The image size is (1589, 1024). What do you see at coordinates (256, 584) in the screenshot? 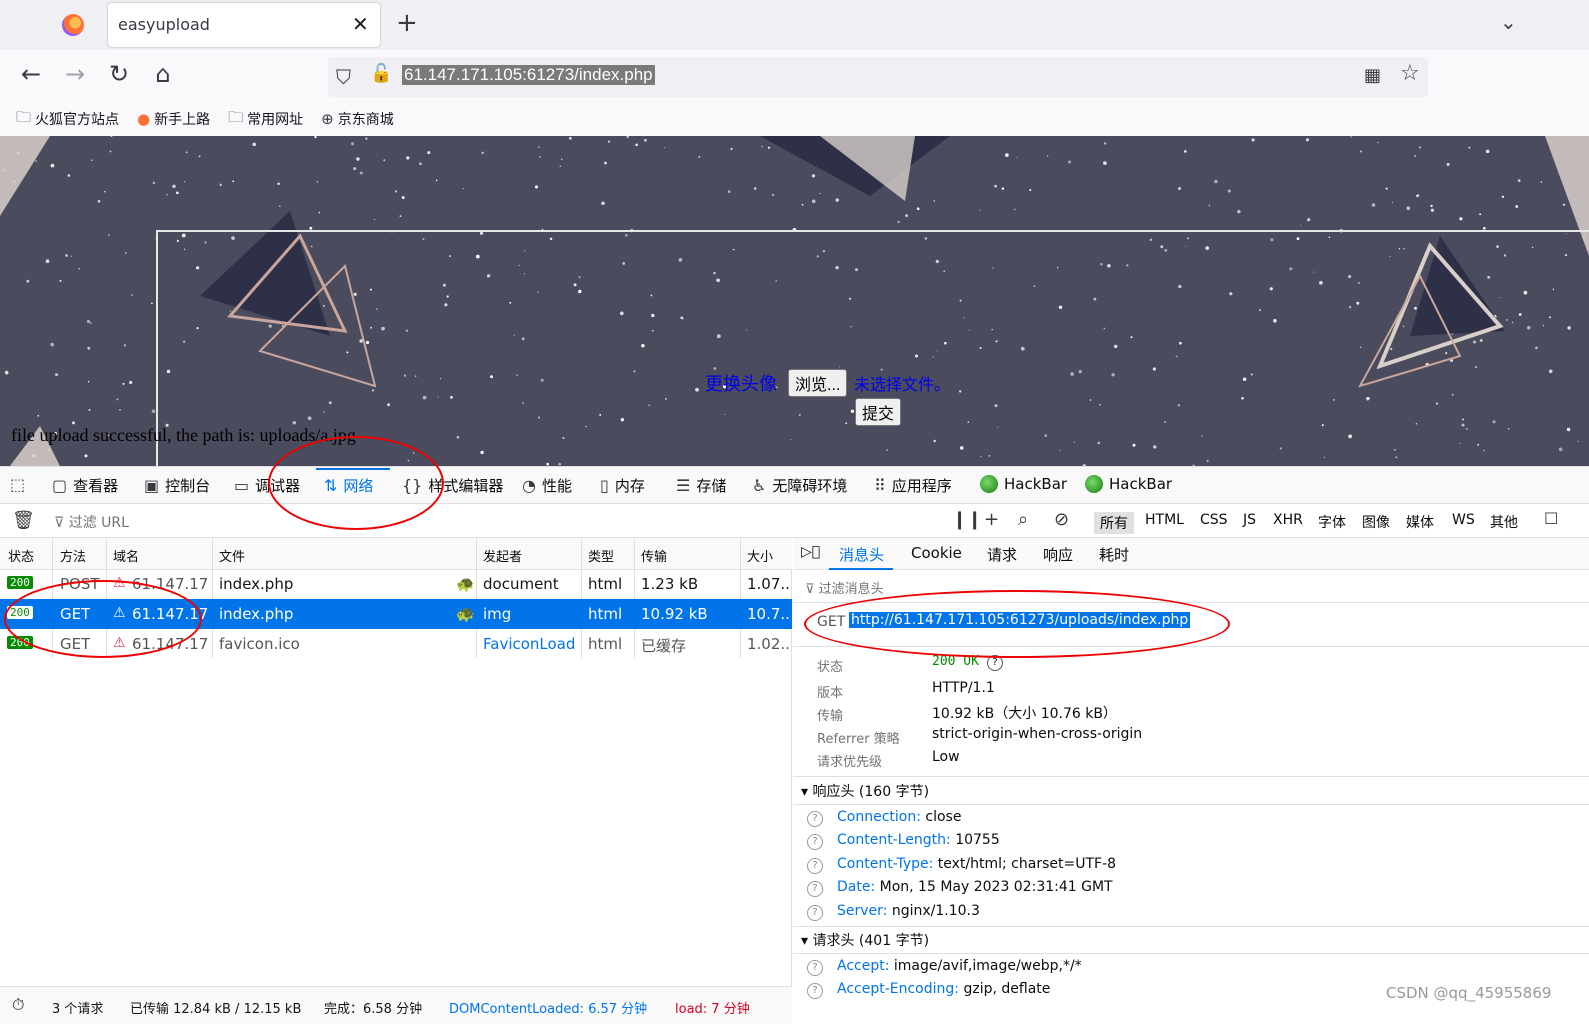
I see `request-file: index.php` at bounding box center [256, 584].